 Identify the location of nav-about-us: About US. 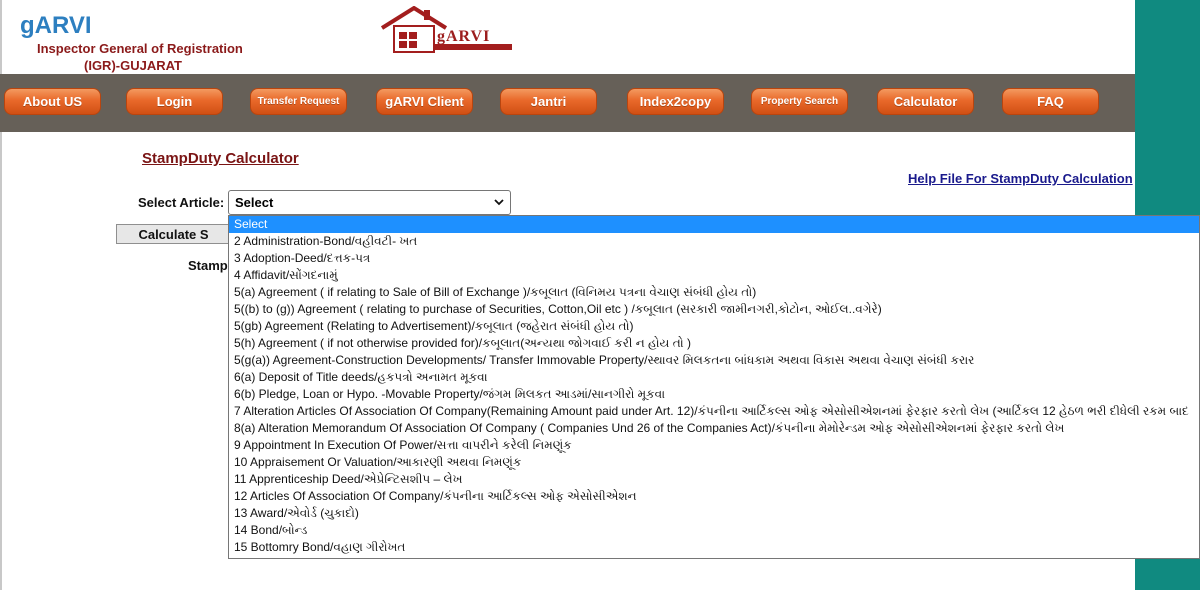
(52, 101).